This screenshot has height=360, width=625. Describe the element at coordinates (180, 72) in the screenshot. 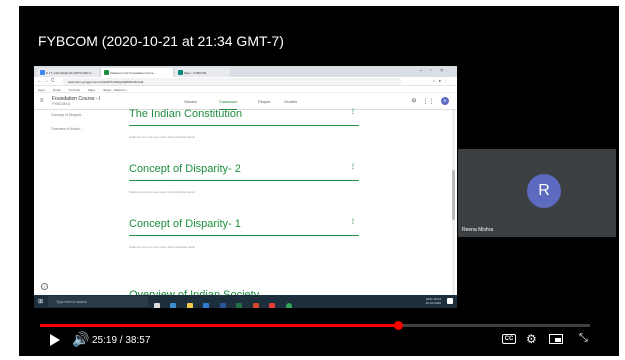

I see `meet-favicon-icon` at that location.